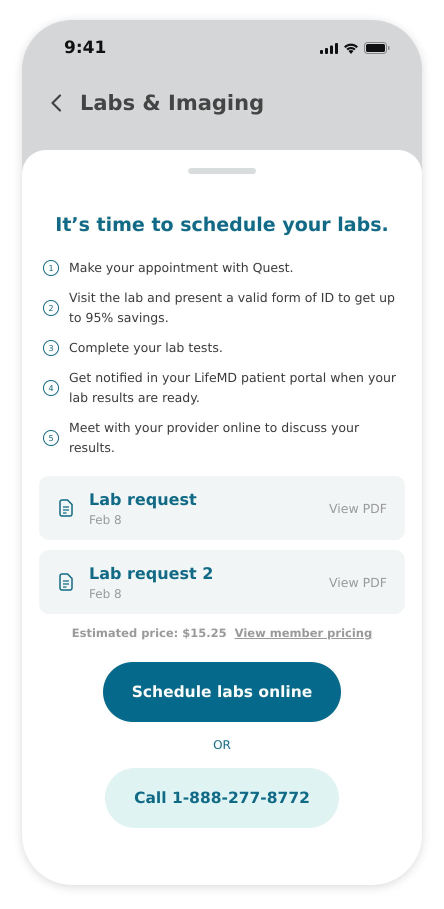 The image size is (444, 909). What do you see at coordinates (222, 508) in the screenshot?
I see `document-card: Lab request Feb 8 View PDF` at bounding box center [222, 508].